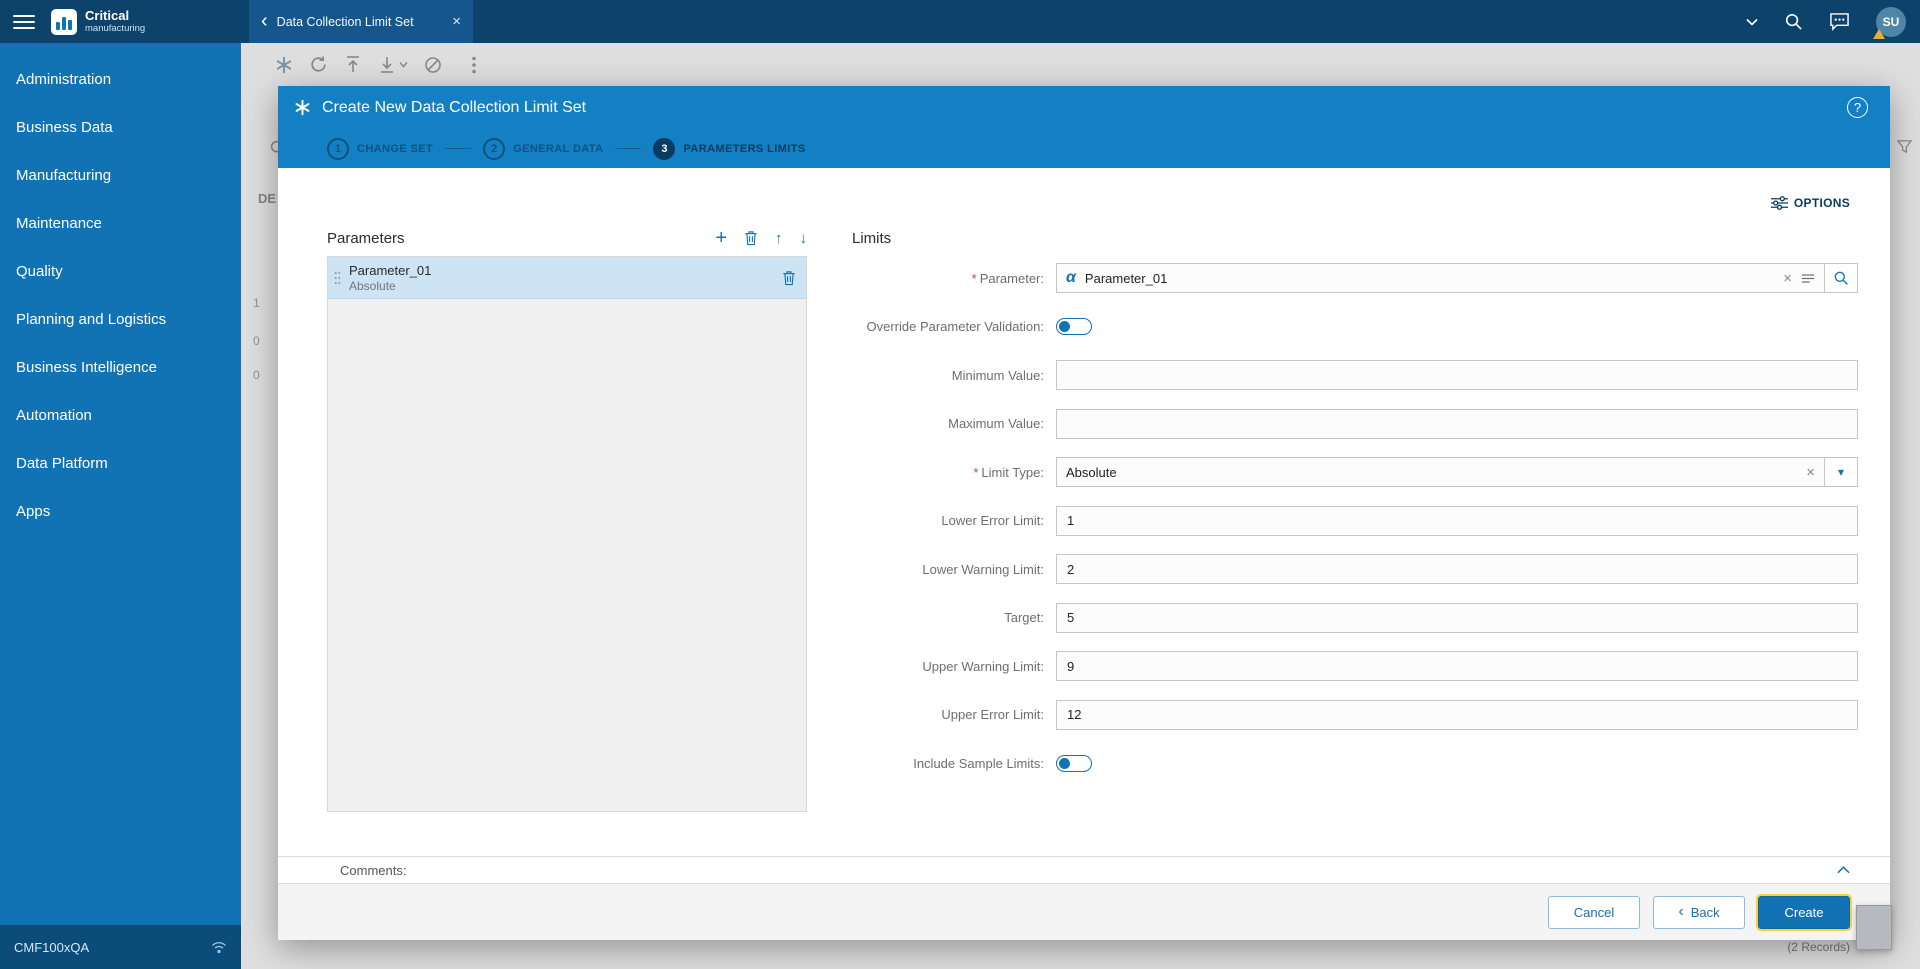 The height and width of the screenshot is (969, 1920). I want to click on parameters-list: Parameter_01 Absolute, so click(567, 534).